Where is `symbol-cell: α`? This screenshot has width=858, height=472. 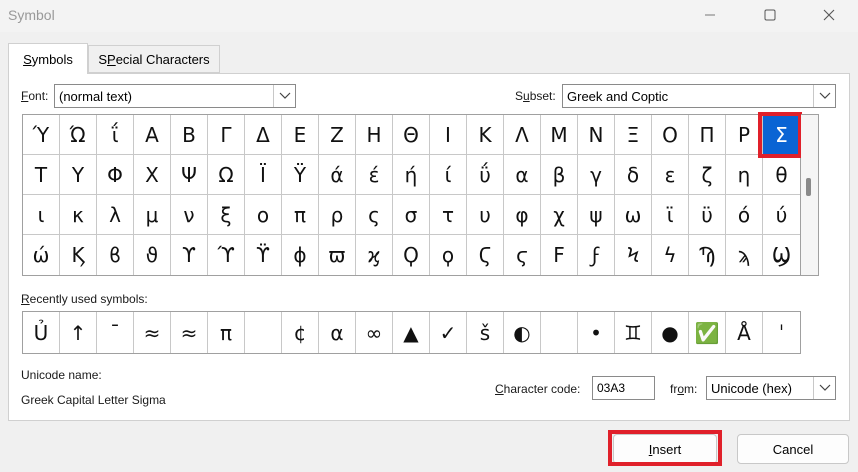
symbol-cell: α is located at coordinates (522, 175).